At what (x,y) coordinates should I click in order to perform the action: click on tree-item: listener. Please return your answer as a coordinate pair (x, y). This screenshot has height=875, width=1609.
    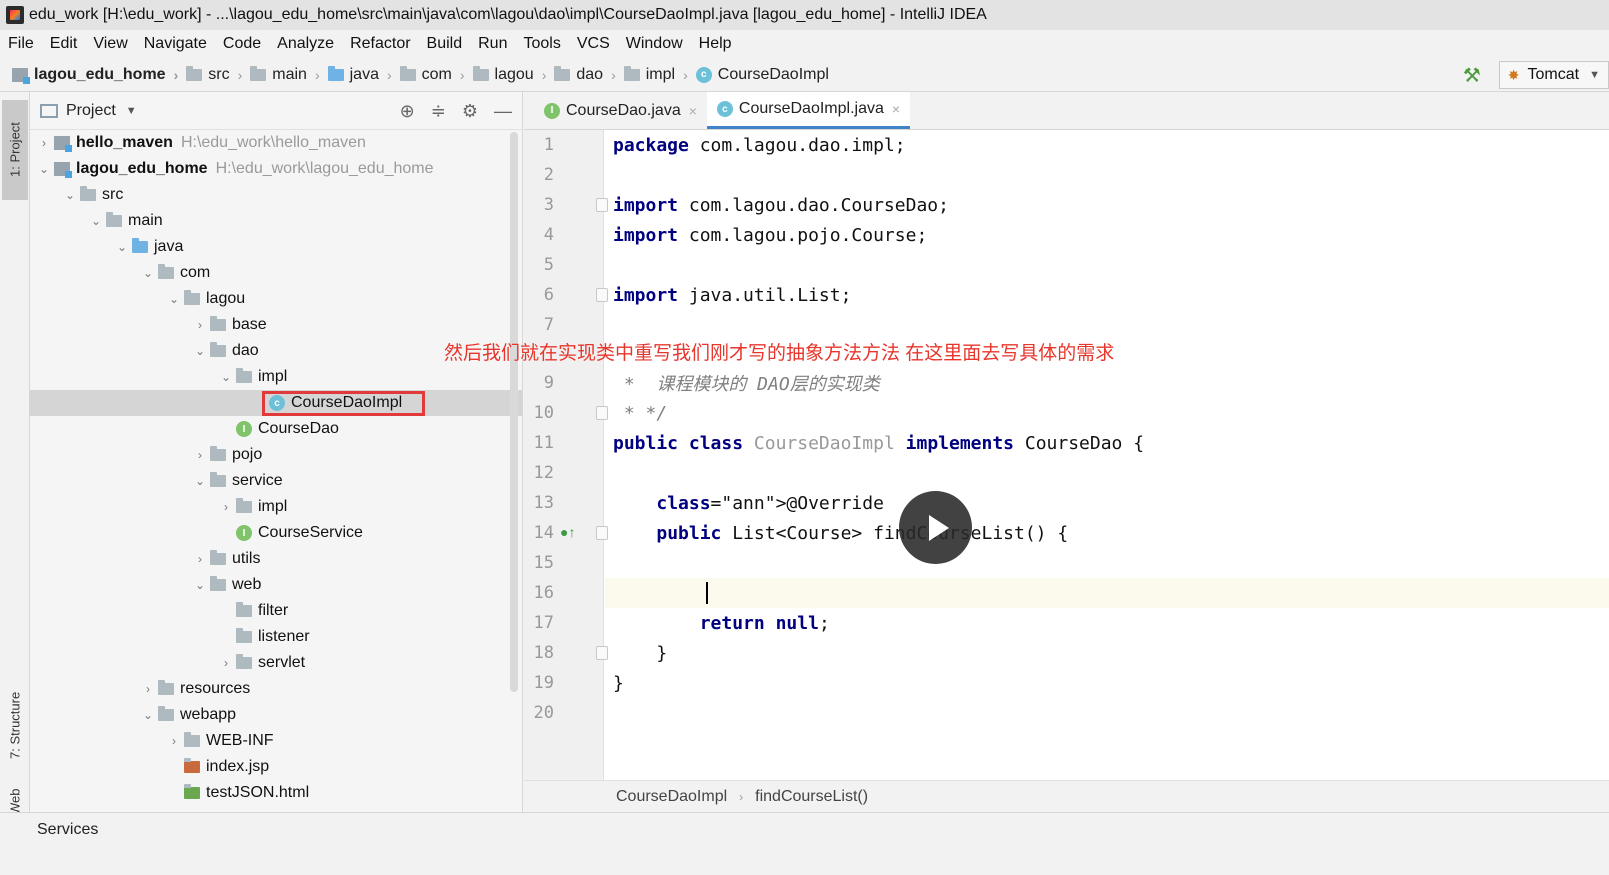
    Looking at the image, I should click on (276, 637).